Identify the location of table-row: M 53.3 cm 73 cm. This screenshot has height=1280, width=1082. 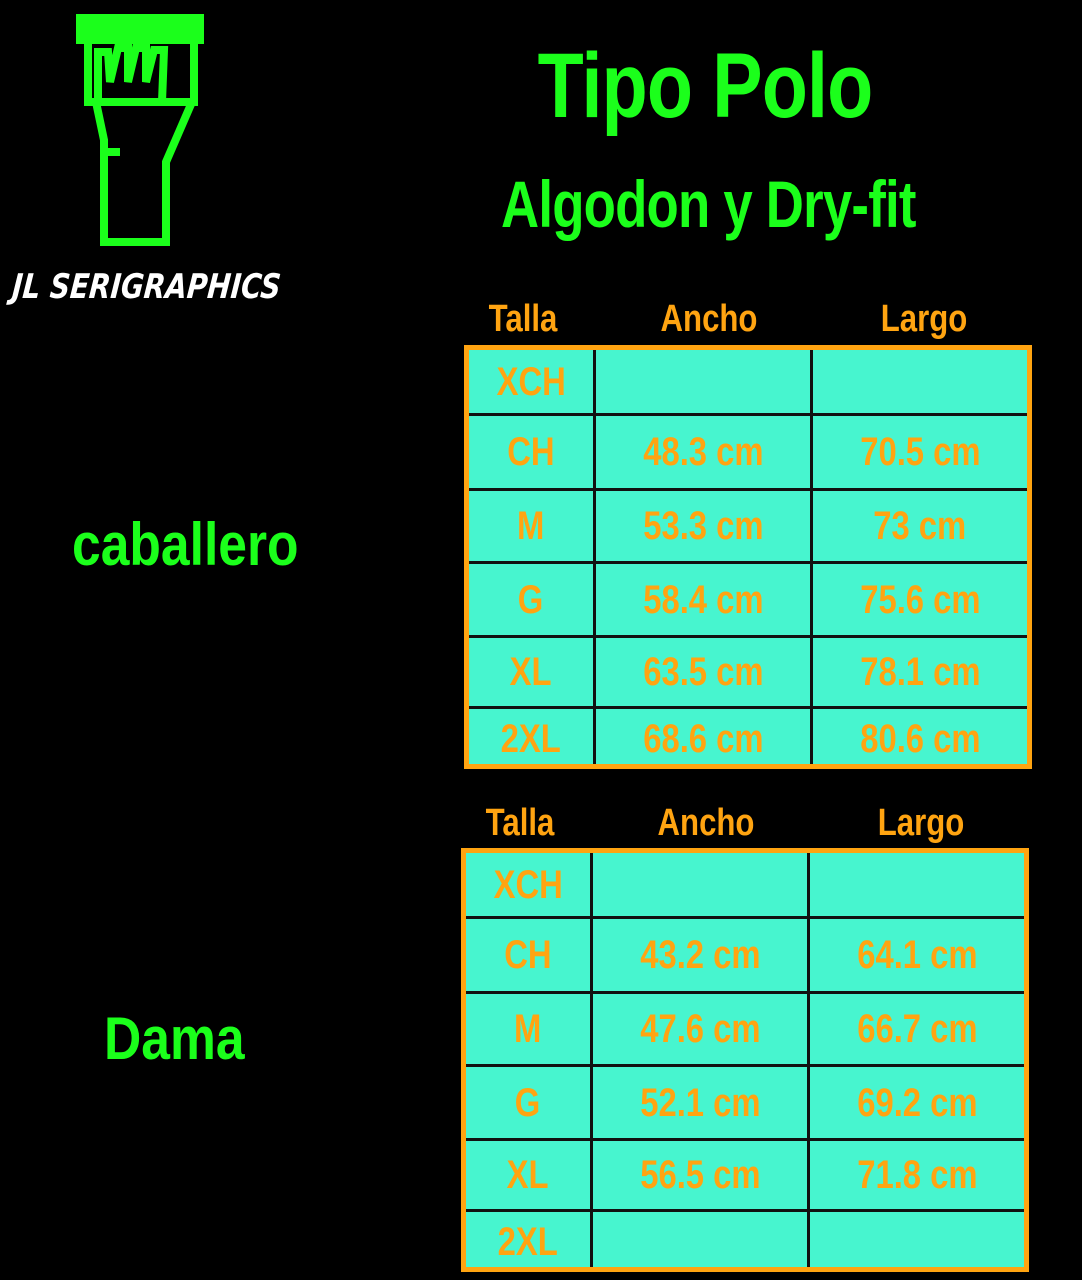
(748, 526).